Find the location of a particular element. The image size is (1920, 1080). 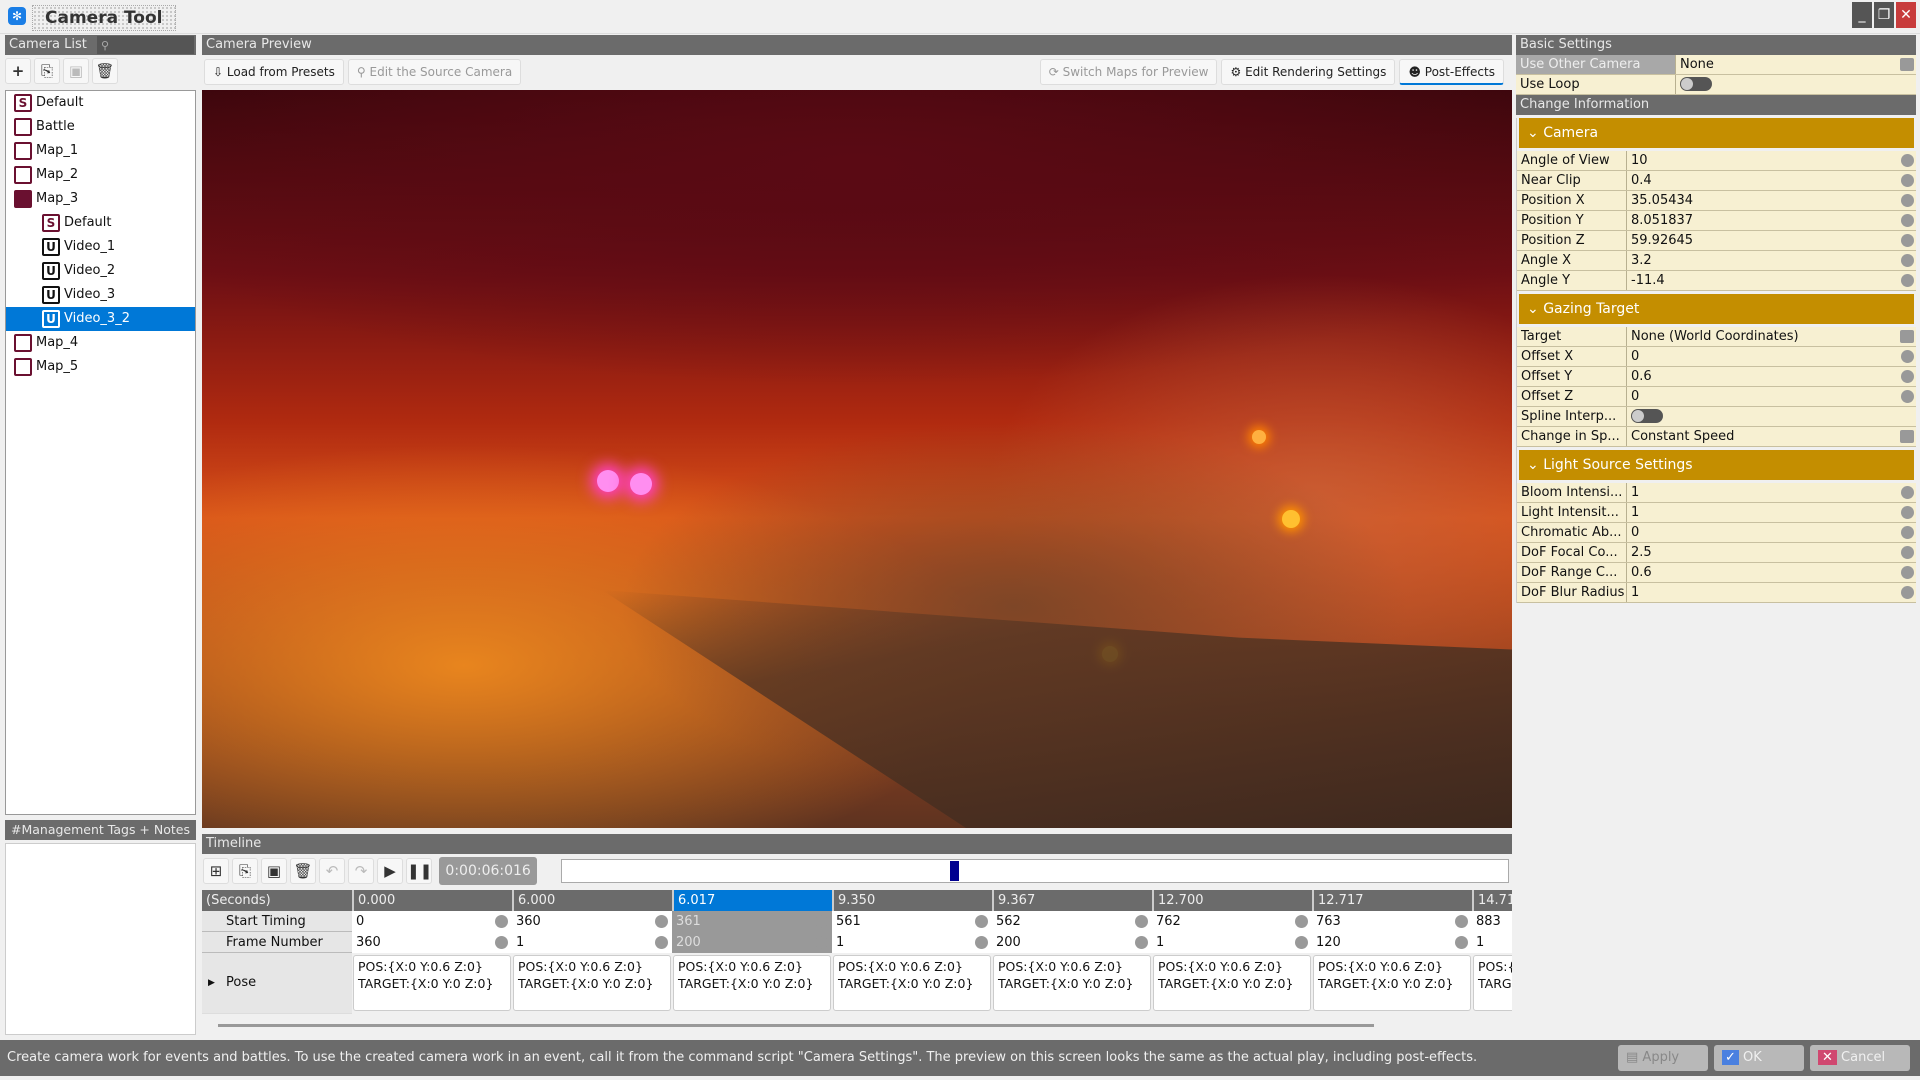

tree-item: Map_3 is located at coordinates (100, 199).